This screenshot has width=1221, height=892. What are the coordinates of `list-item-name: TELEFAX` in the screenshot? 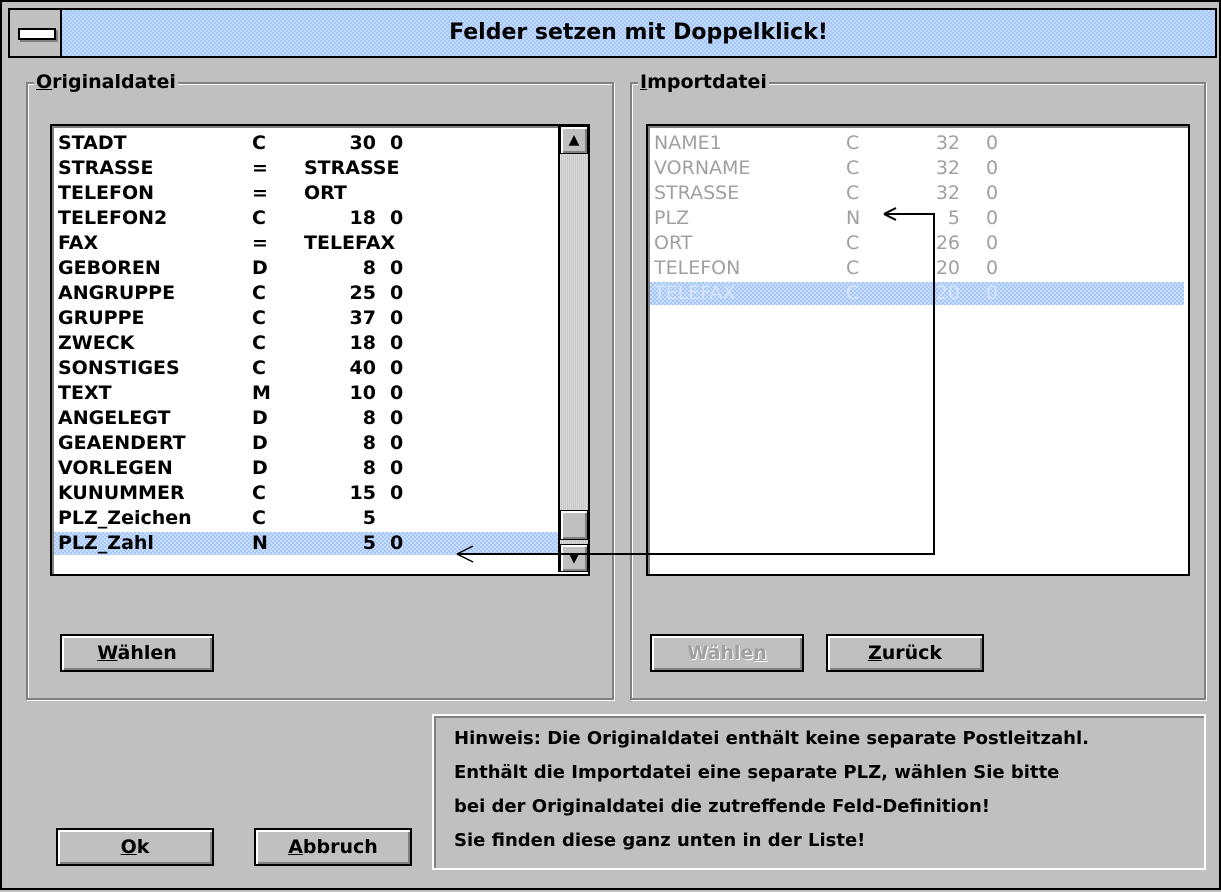 It's located at (695, 293).